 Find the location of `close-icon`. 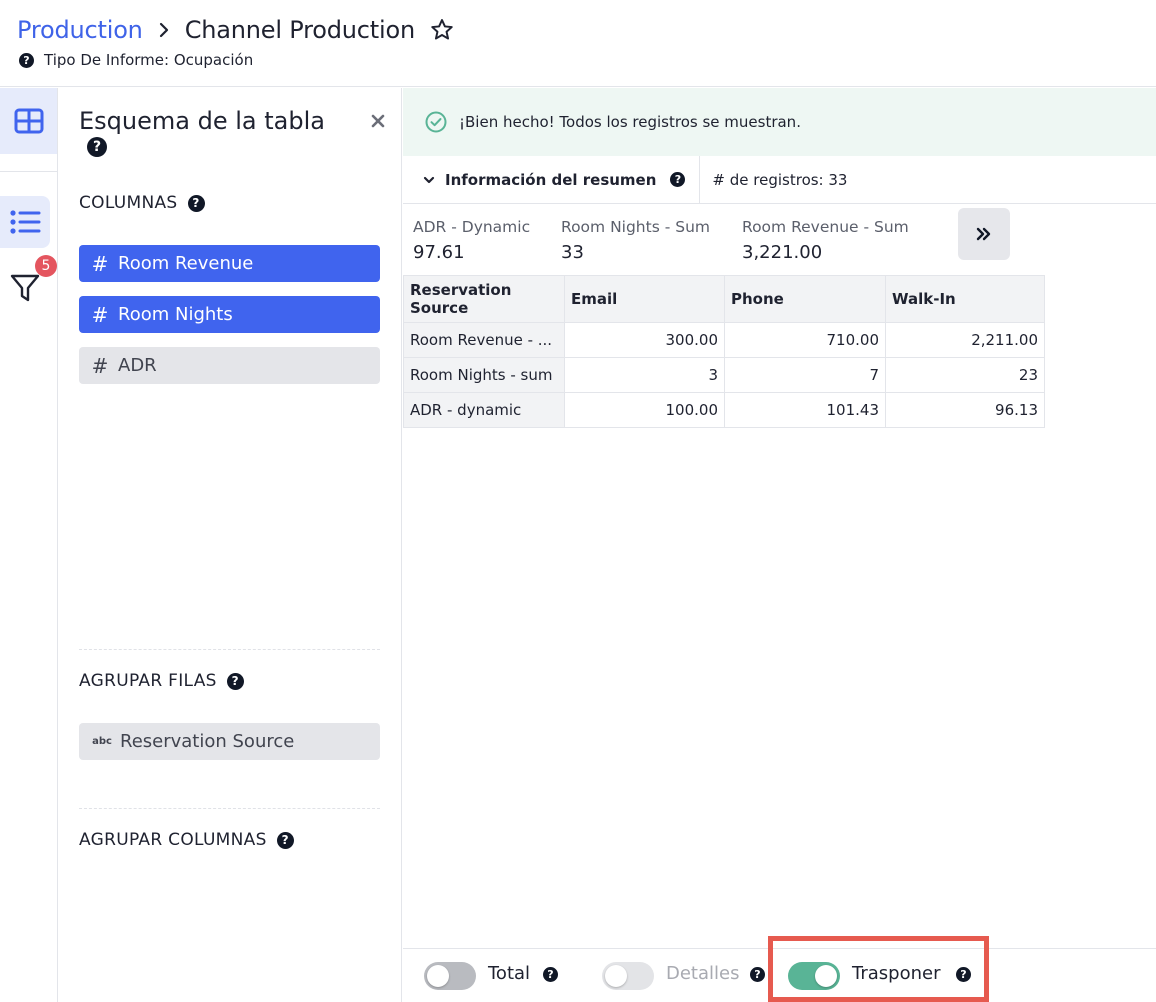

close-icon is located at coordinates (378, 121).